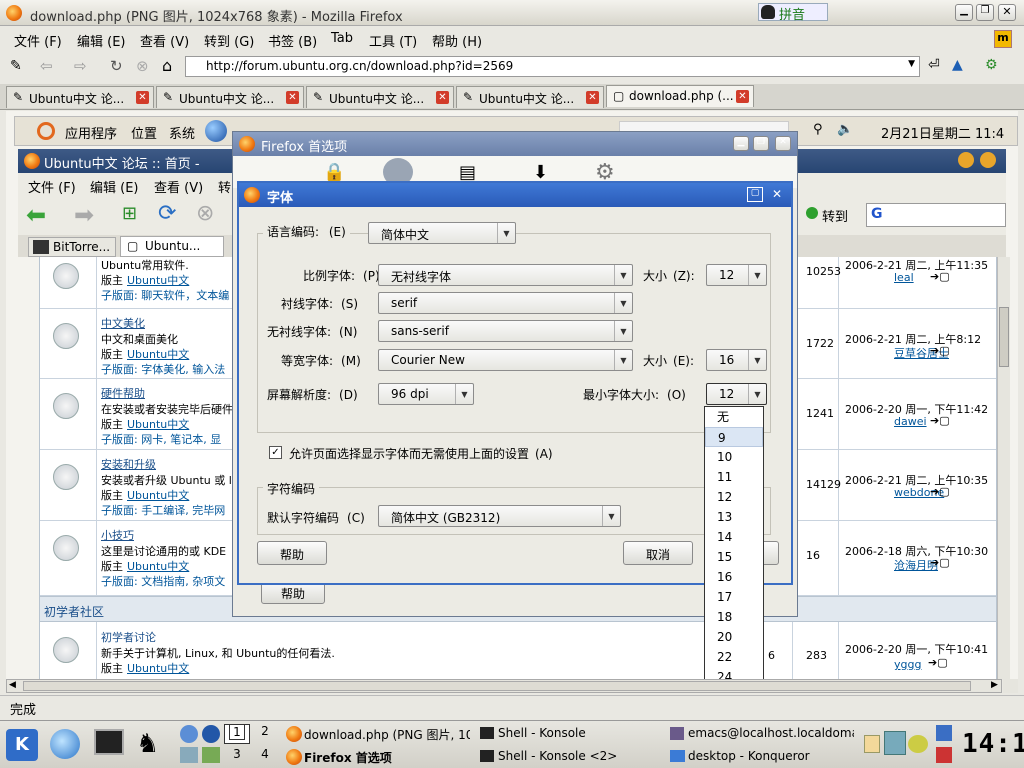 Image resolution: width=1024 pixels, height=768 pixels. I want to click on tray-k-icon, so click(872, 744).